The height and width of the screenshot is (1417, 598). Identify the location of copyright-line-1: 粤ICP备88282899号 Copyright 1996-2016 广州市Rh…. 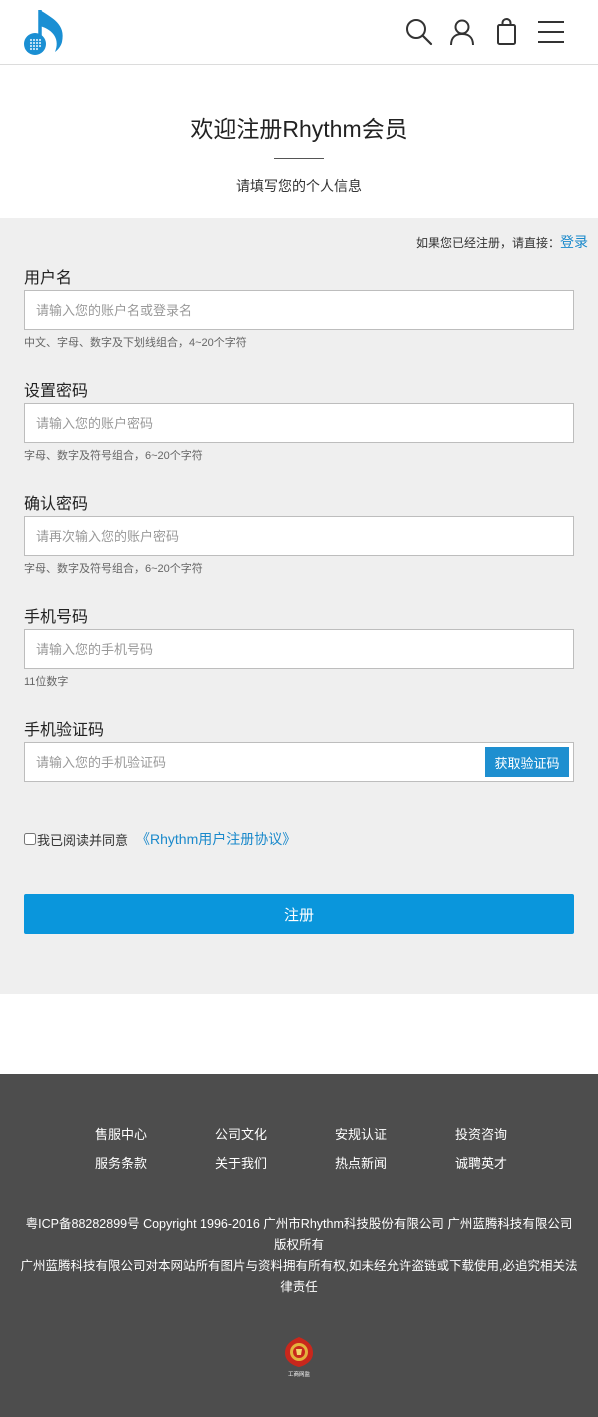
(299, 1234).